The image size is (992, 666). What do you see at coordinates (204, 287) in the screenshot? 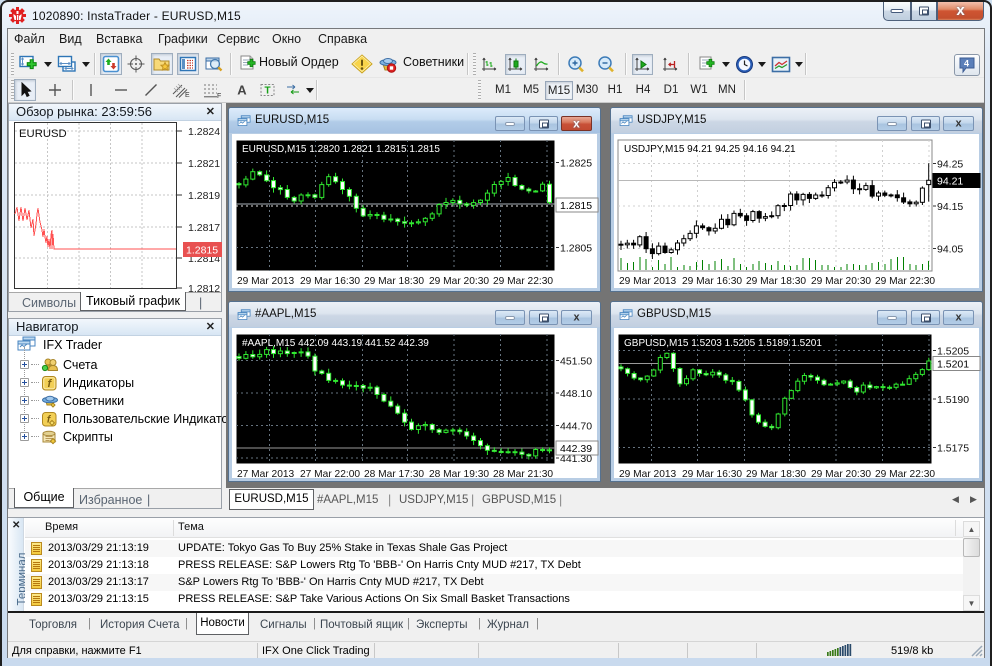
I see `svg-text: 1.2812` at bounding box center [204, 287].